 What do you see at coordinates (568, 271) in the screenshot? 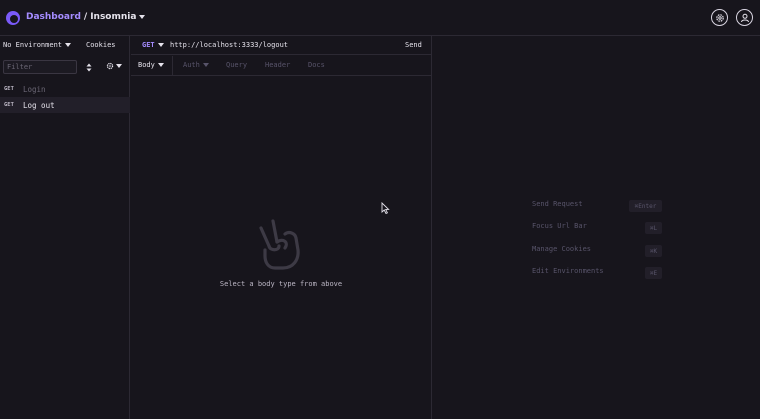
I see `shortcut-edit-environments-label: Edit Environments` at bounding box center [568, 271].